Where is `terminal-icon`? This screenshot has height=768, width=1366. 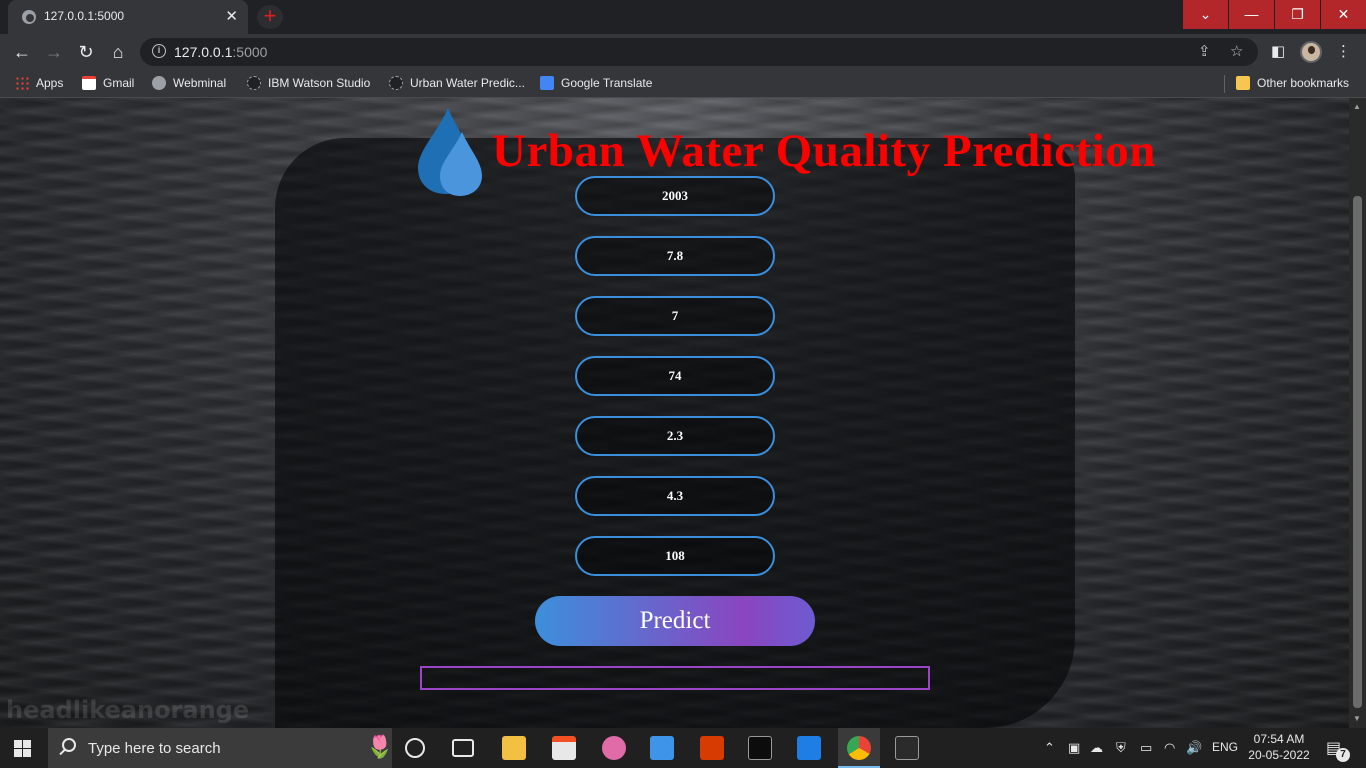 terminal-icon is located at coordinates (760, 748).